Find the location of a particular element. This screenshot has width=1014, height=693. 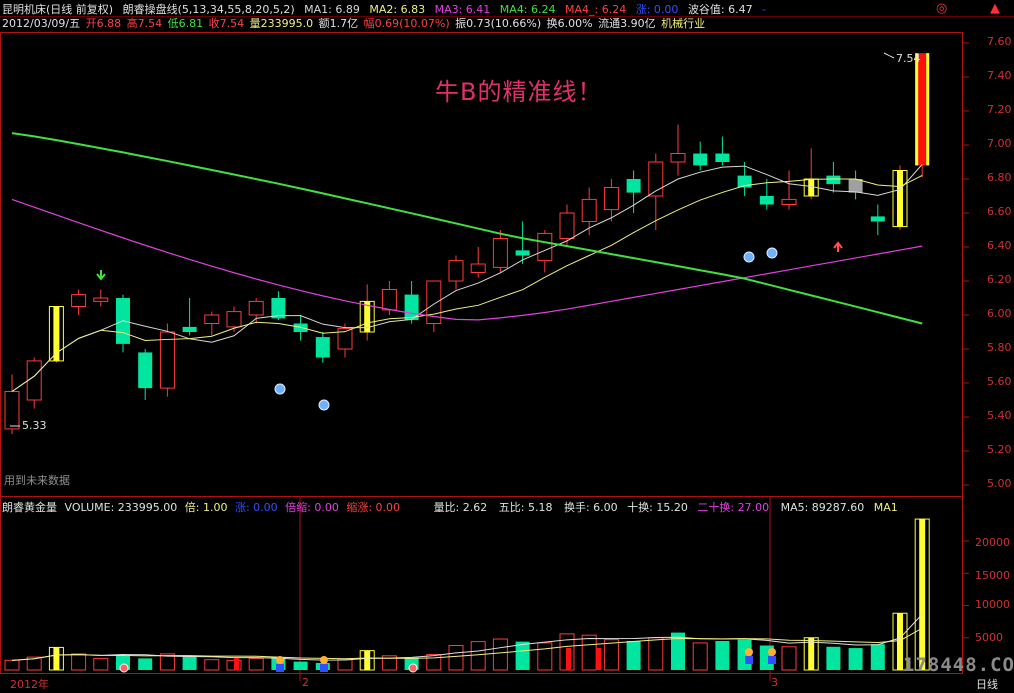

price-tick: 6.20 is located at coordinates (999, 279).